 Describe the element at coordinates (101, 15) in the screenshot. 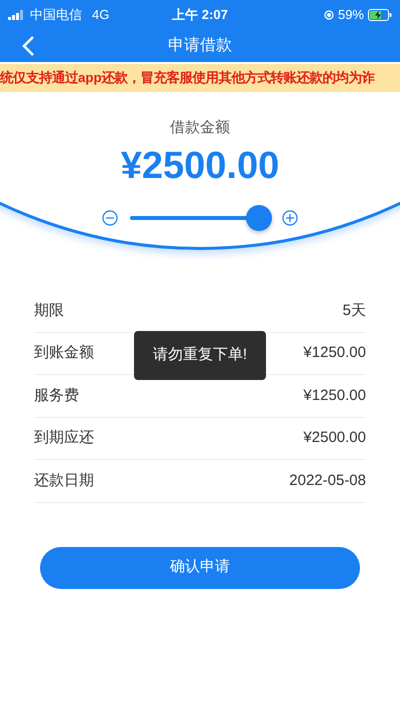

I see `network-text: 4G` at that location.